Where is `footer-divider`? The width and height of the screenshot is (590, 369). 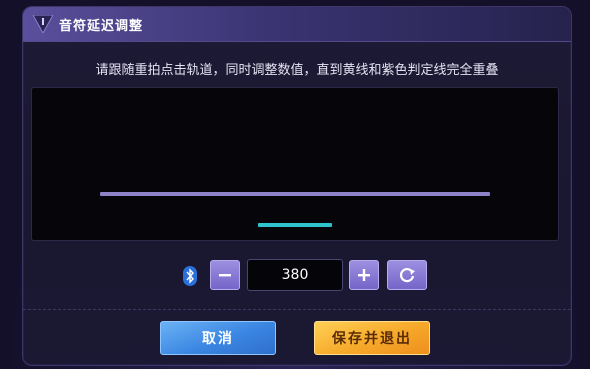 footer-divider is located at coordinates (297, 309).